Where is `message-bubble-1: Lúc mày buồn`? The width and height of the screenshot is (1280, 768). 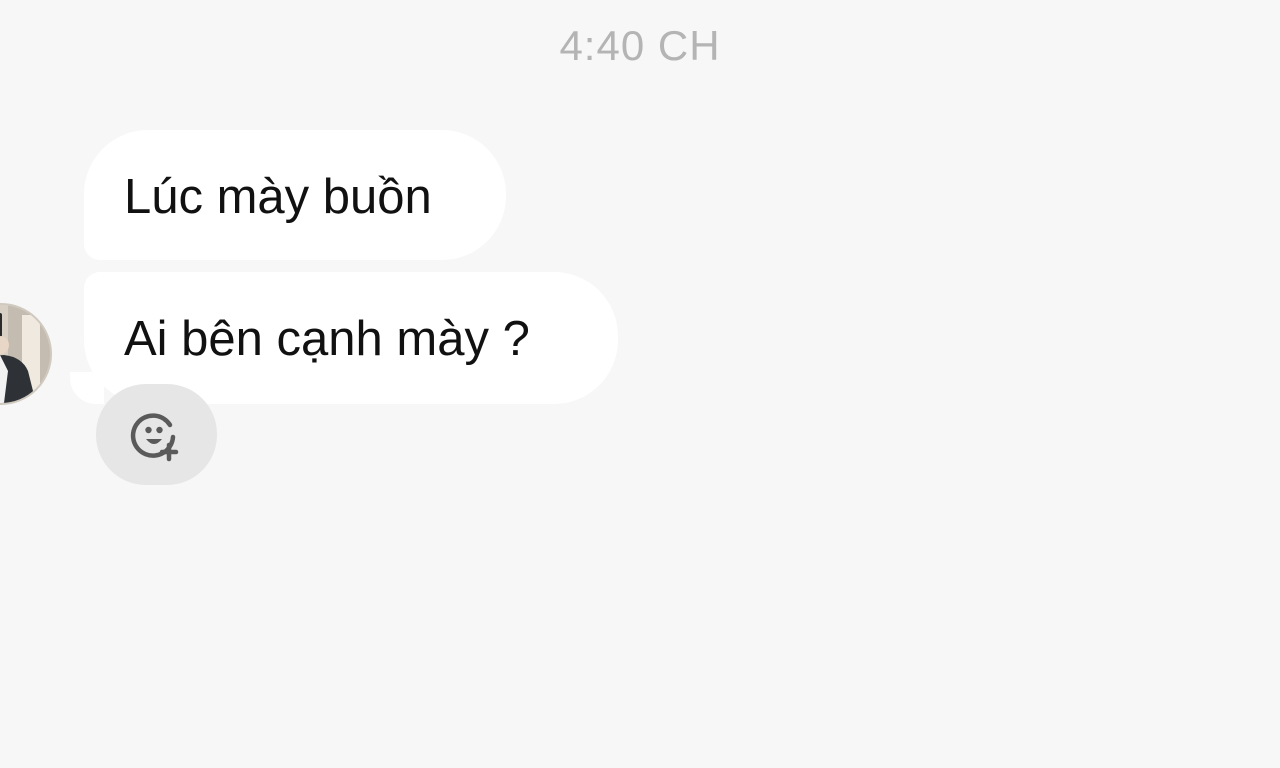 message-bubble-1: Lúc mày buồn is located at coordinates (295, 195).